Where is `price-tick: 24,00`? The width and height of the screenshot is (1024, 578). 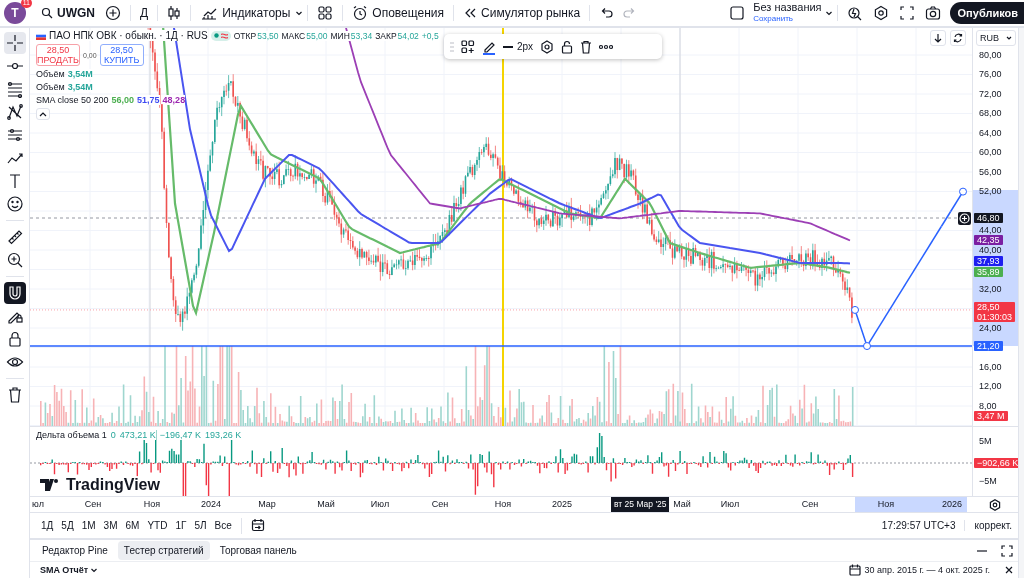 price-tick: 24,00 is located at coordinates (990, 328).